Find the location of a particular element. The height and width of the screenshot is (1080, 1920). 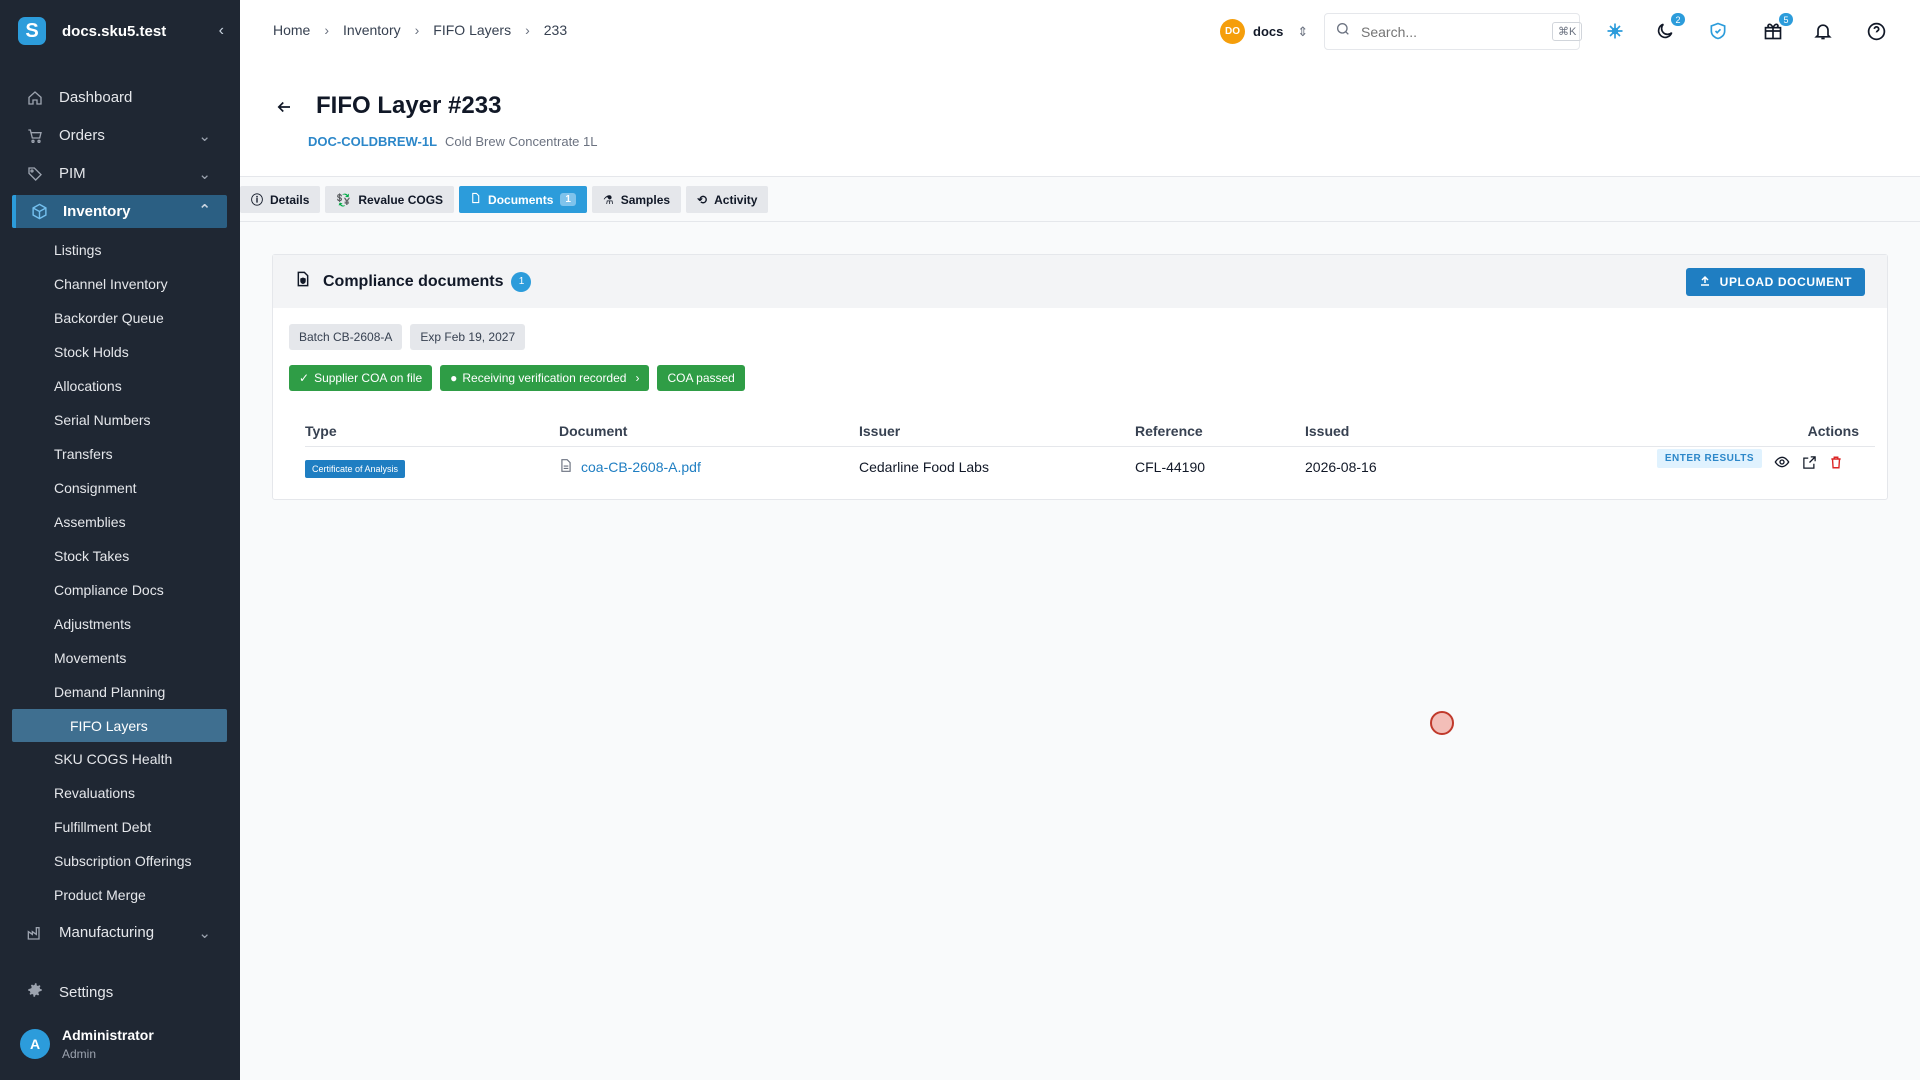

gift-badge: 5 is located at coordinates (1786, 19).